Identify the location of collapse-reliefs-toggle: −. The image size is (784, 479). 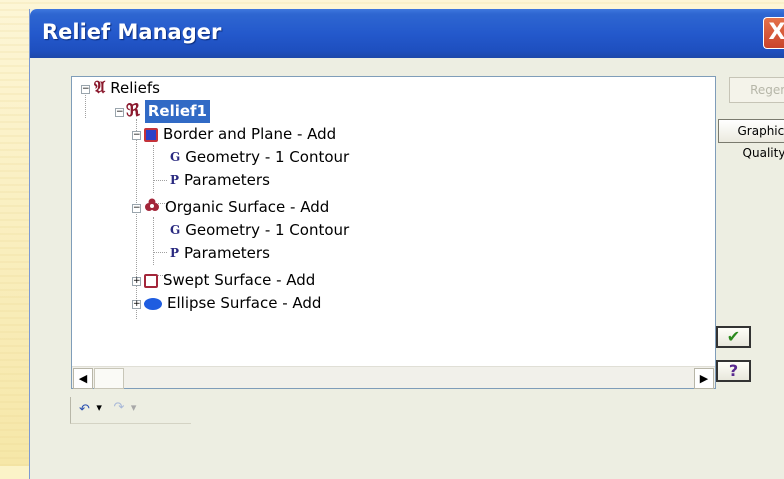
(85, 89).